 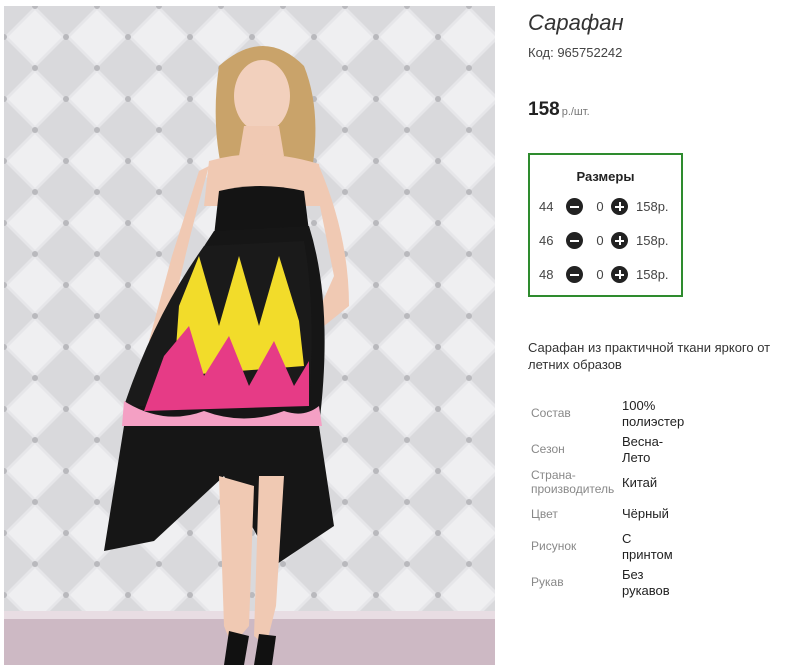 I want to click on spec-label: Состав, so click(x=551, y=413).